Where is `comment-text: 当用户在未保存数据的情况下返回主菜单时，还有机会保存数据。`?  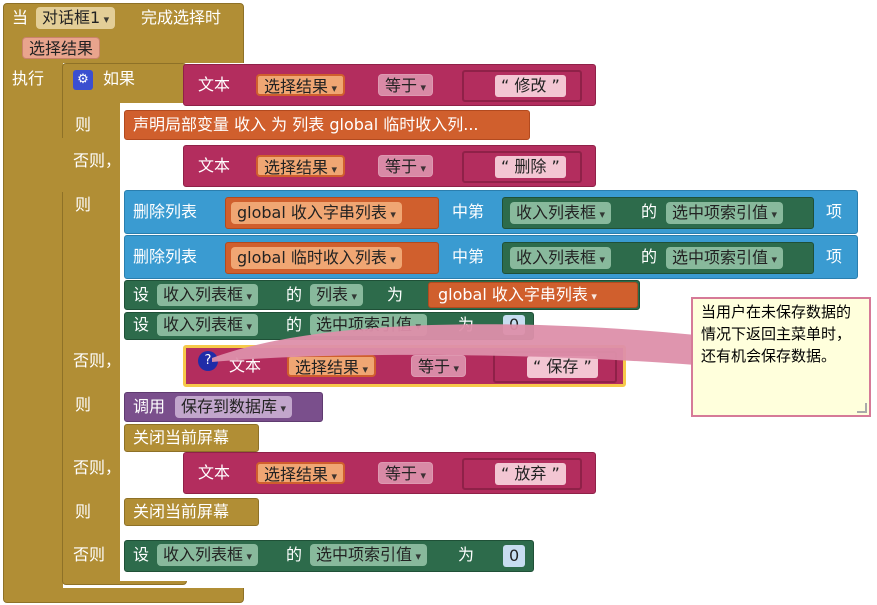
comment-text: 当用户在未保存数据的情况下返回主菜单时，还有机会保存数据。 is located at coordinates (776, 334).